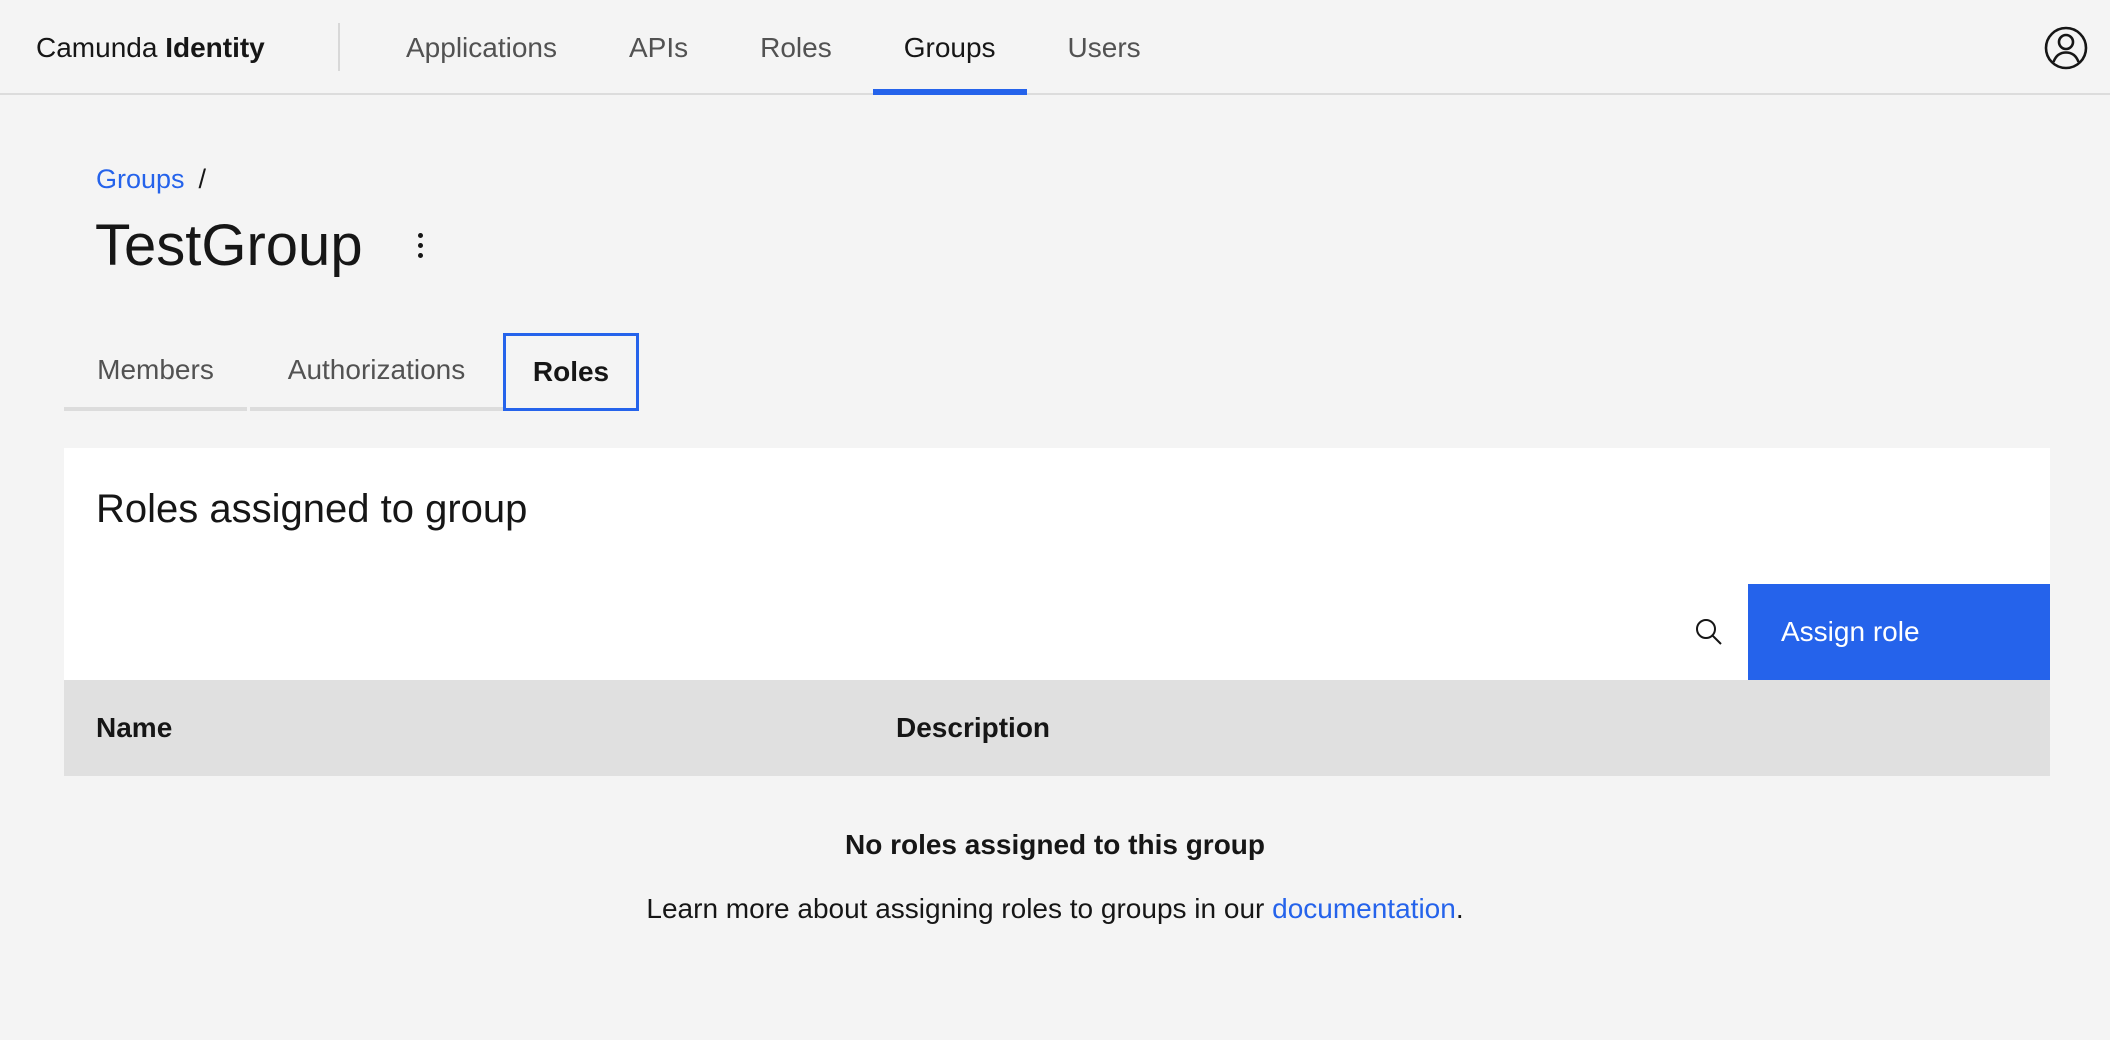 Image resolution: width=2110 pixels, height=1040 pixels. What do you see at coordinates (376, 372) in the screenshot?
I see `tab-authorizations: Authorizations` at bounding box center [376, 372].